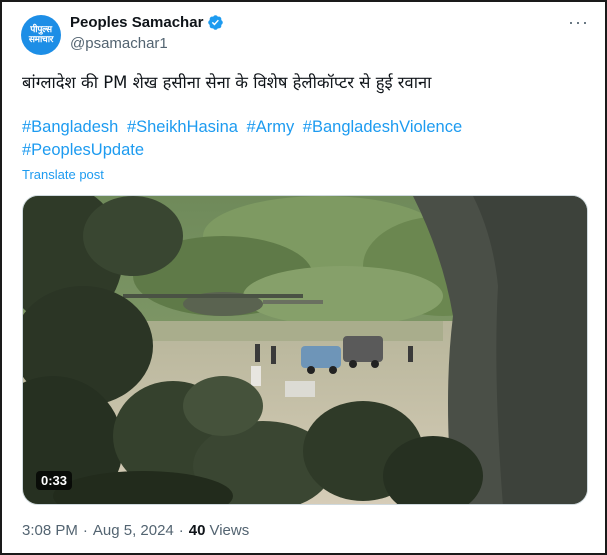 This screenshot has height=555, width=607. Describe the element at coordinates (382, 127) in the screenshot. I see `hashtag-link: #BangladeshViolence` at that location.